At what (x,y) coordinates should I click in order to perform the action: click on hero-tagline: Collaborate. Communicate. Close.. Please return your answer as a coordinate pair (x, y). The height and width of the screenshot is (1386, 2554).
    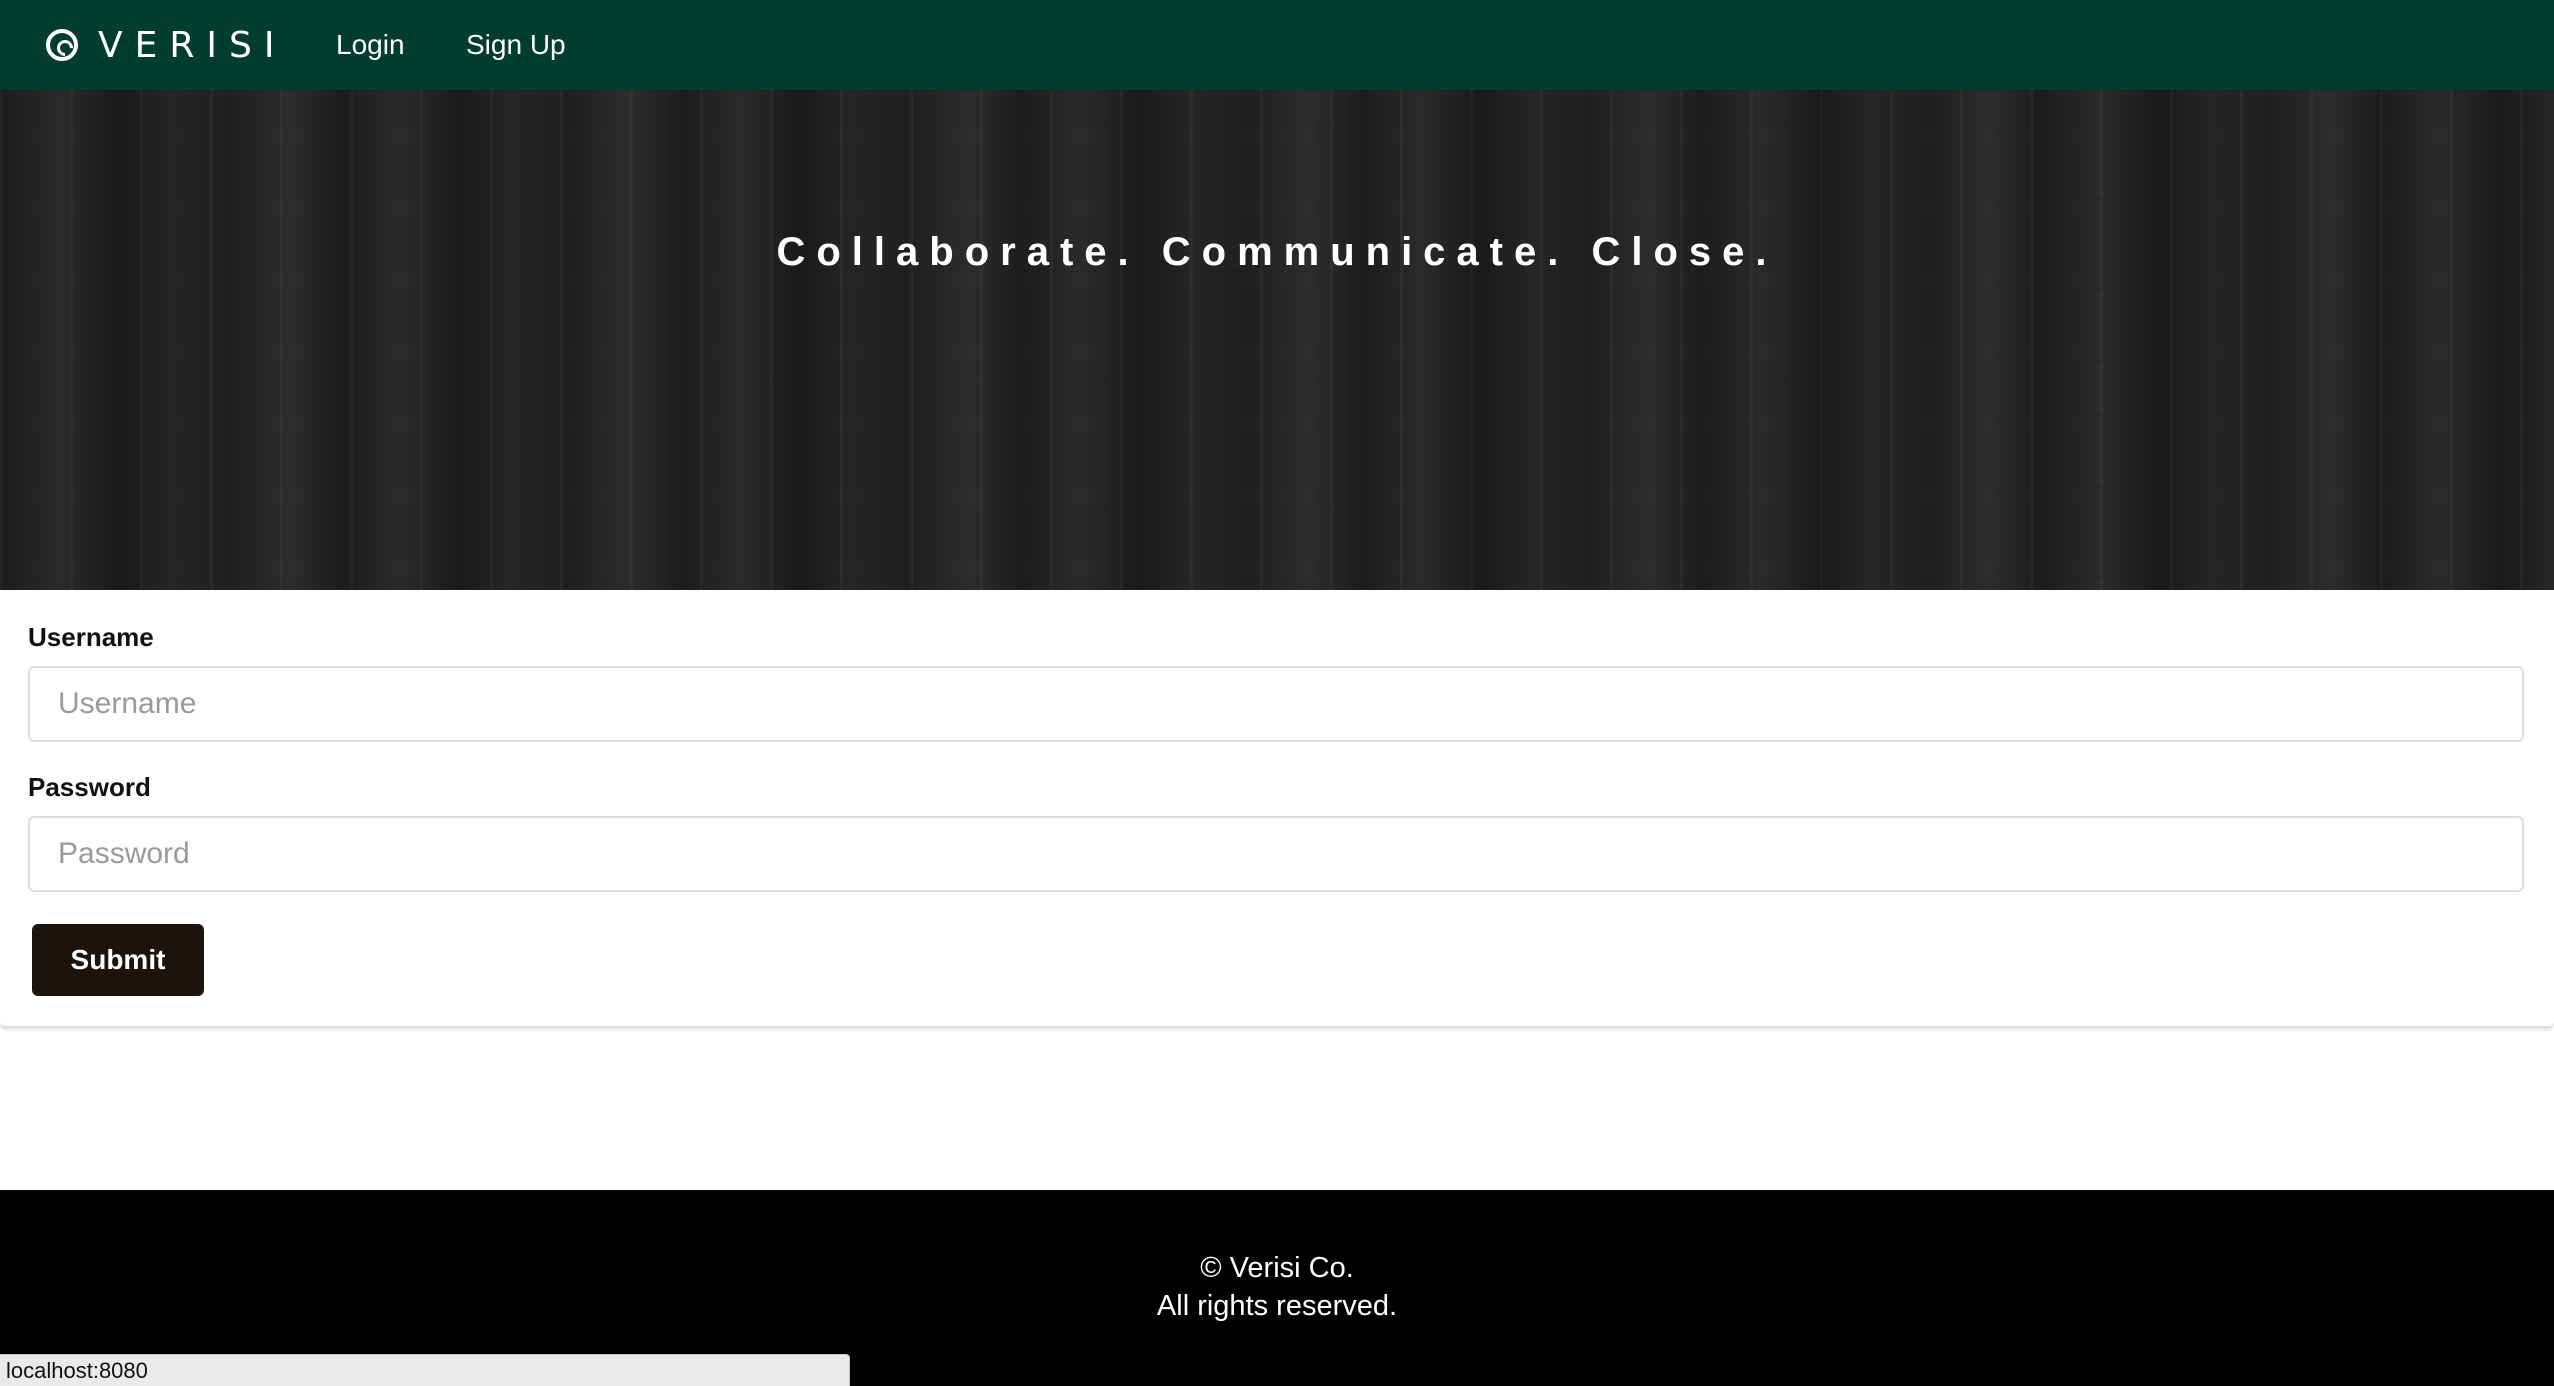
    Looking at the image, I should click on (1277, 252).